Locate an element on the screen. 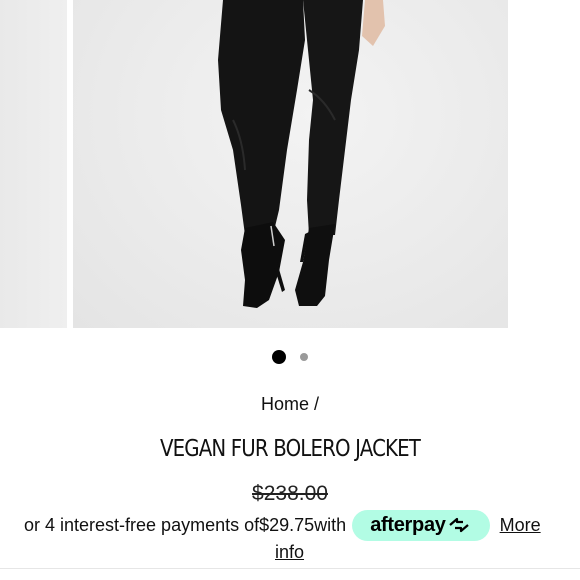 This screenshot has width=580, height=580. afterpay-logo-text: afterpay is located at coordinates (408, 524).